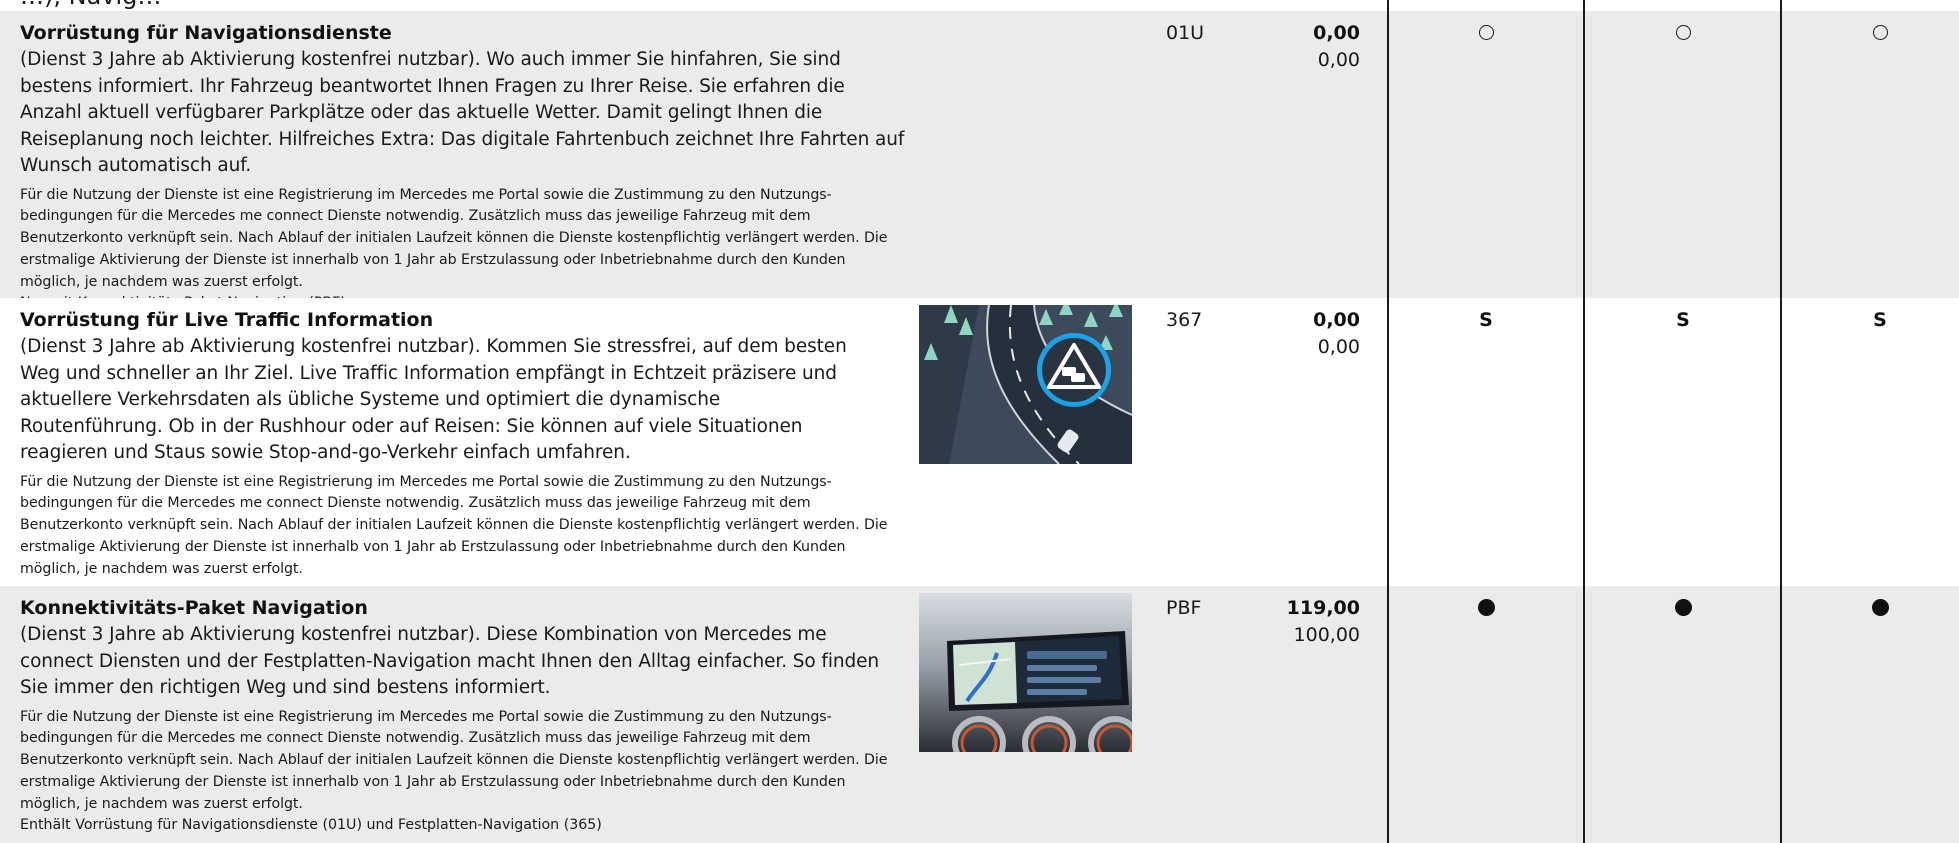  I want to click on option-title: Vorrüstung für Live Traffic Information, so click(227, 320).